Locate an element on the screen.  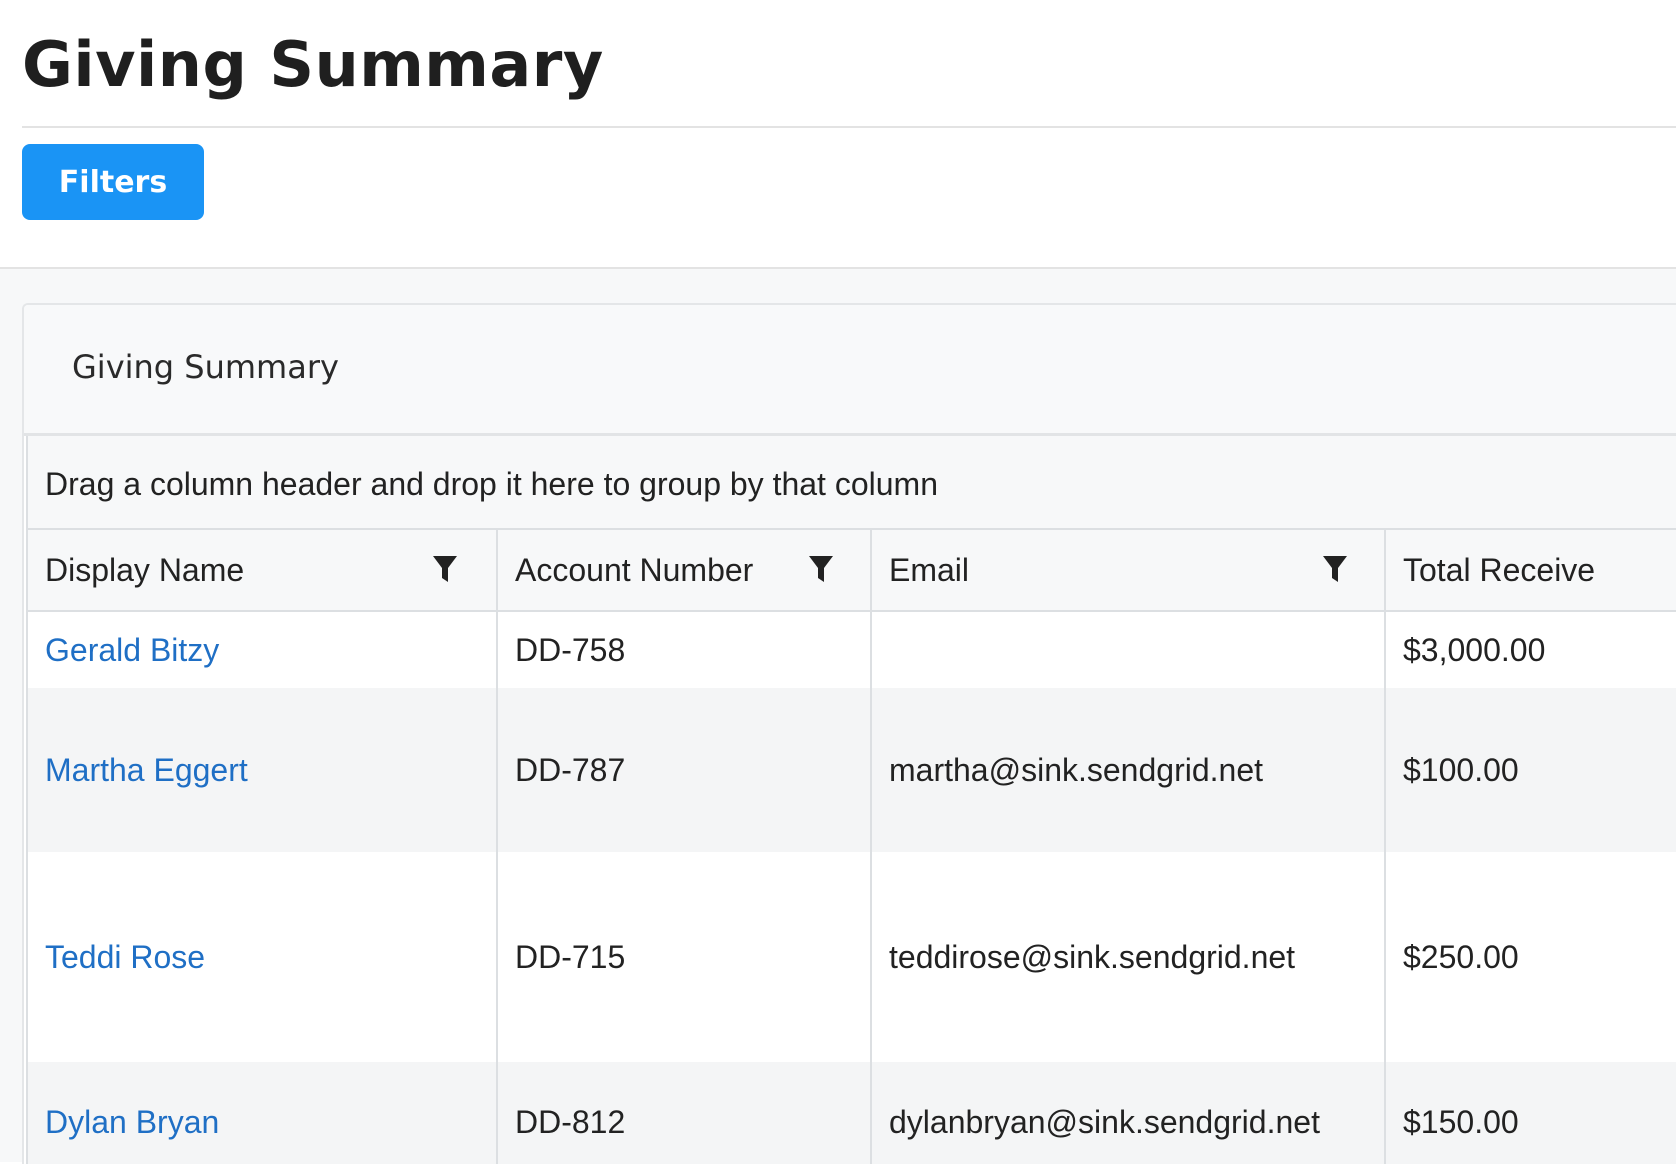
table-row: Gerald Bitzy DD-758 $3,000.00 is located at coordinates (852, 650).